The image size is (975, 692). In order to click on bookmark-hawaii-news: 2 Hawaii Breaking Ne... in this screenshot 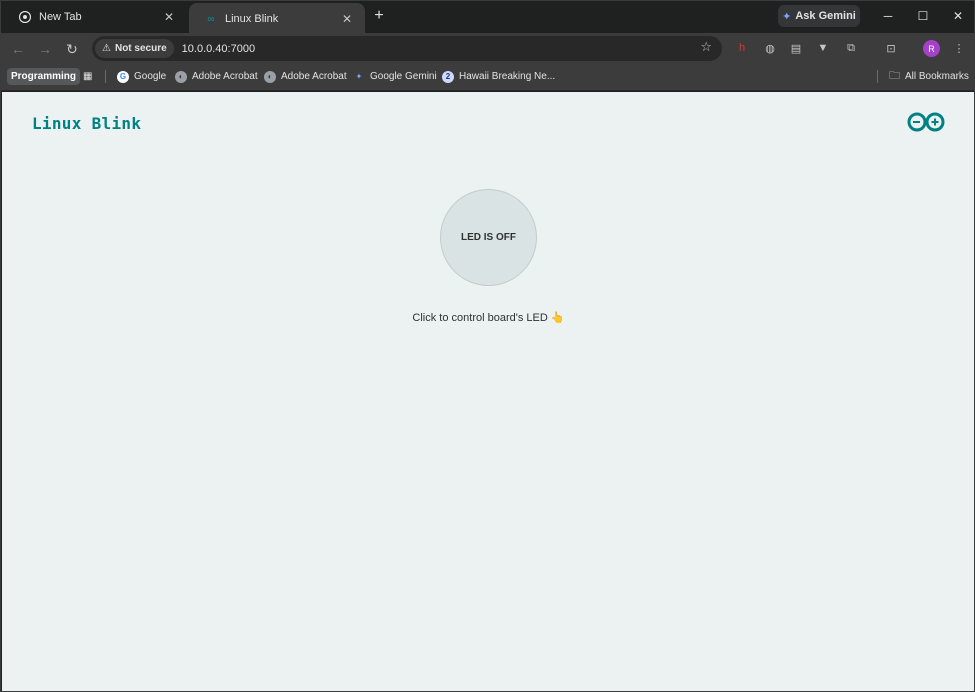, I will do `click(498, 76)`.